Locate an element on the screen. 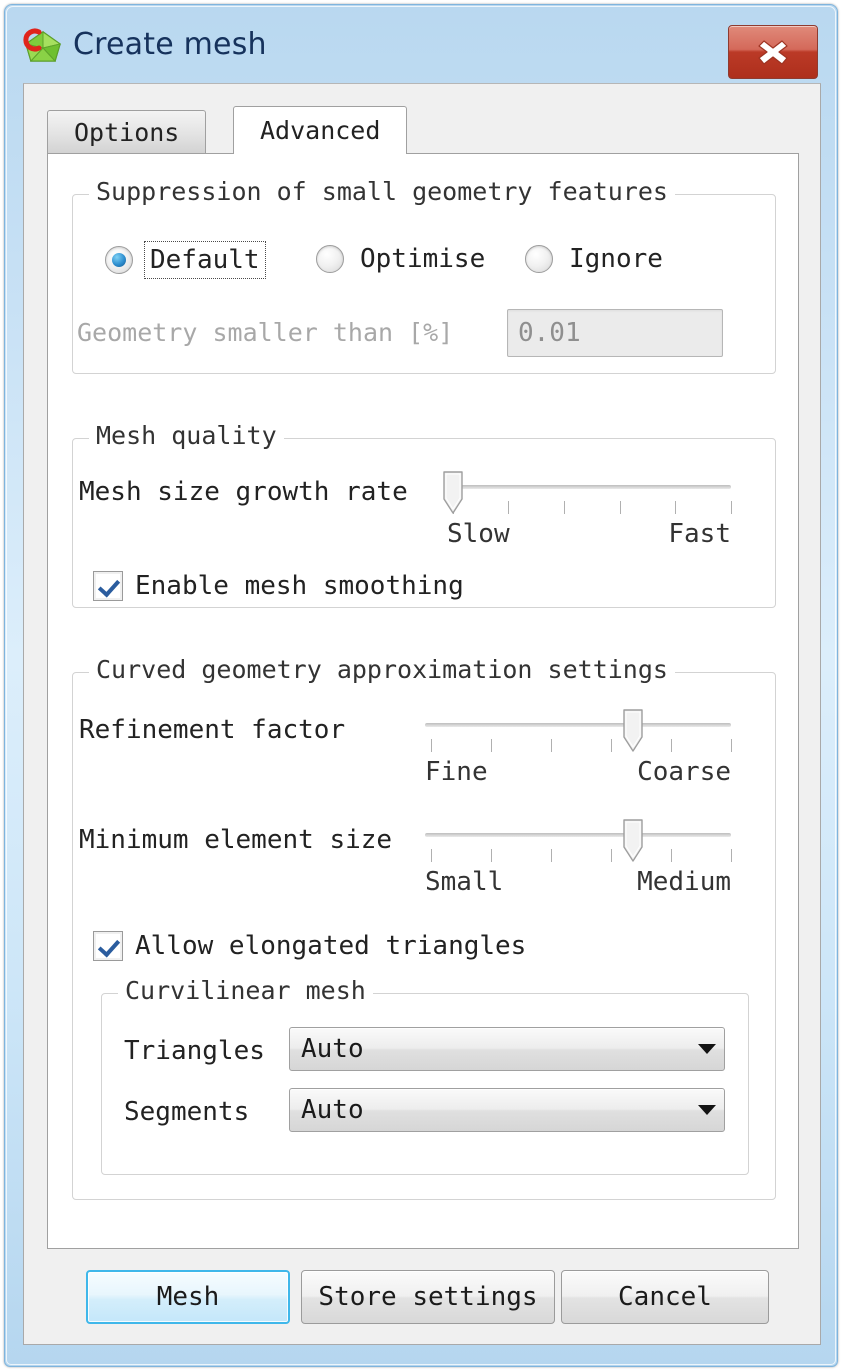 The image size is (842, 1371). checkbox-enable-smoothing-label: Enable mesh smoothing is located at coordinates (299, 586).